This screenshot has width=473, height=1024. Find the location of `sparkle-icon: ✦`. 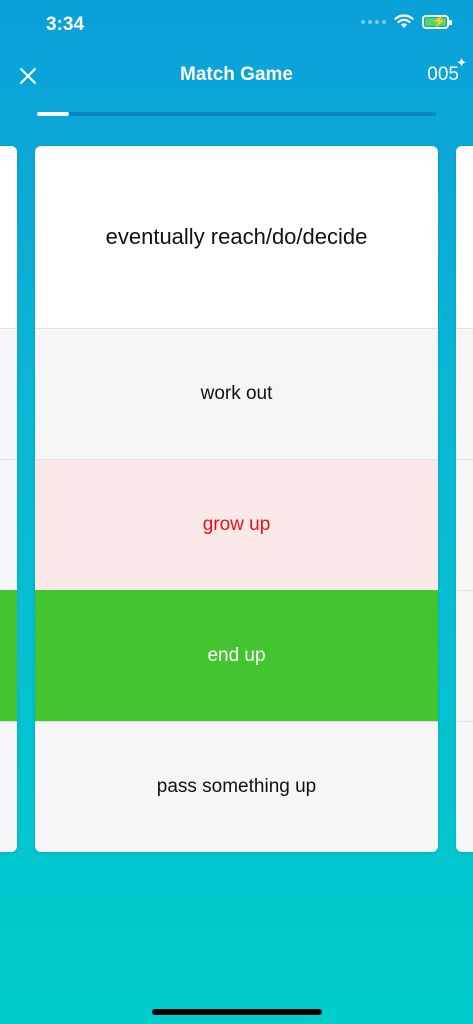

sparkle-icon: ✦ is located at coordinates (461, 62).